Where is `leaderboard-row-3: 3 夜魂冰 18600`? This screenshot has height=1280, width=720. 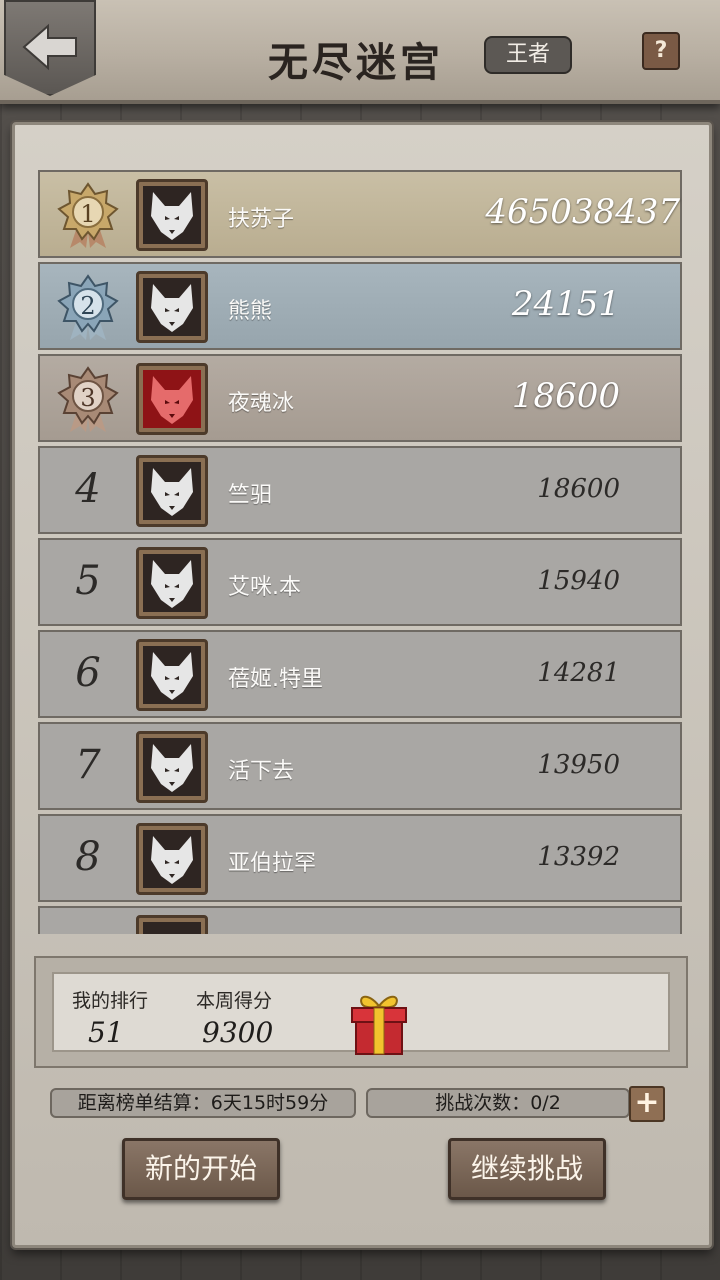
leaderboard-row-3: 3 夜魂冰 18600 is located at coordinates (360, 398).